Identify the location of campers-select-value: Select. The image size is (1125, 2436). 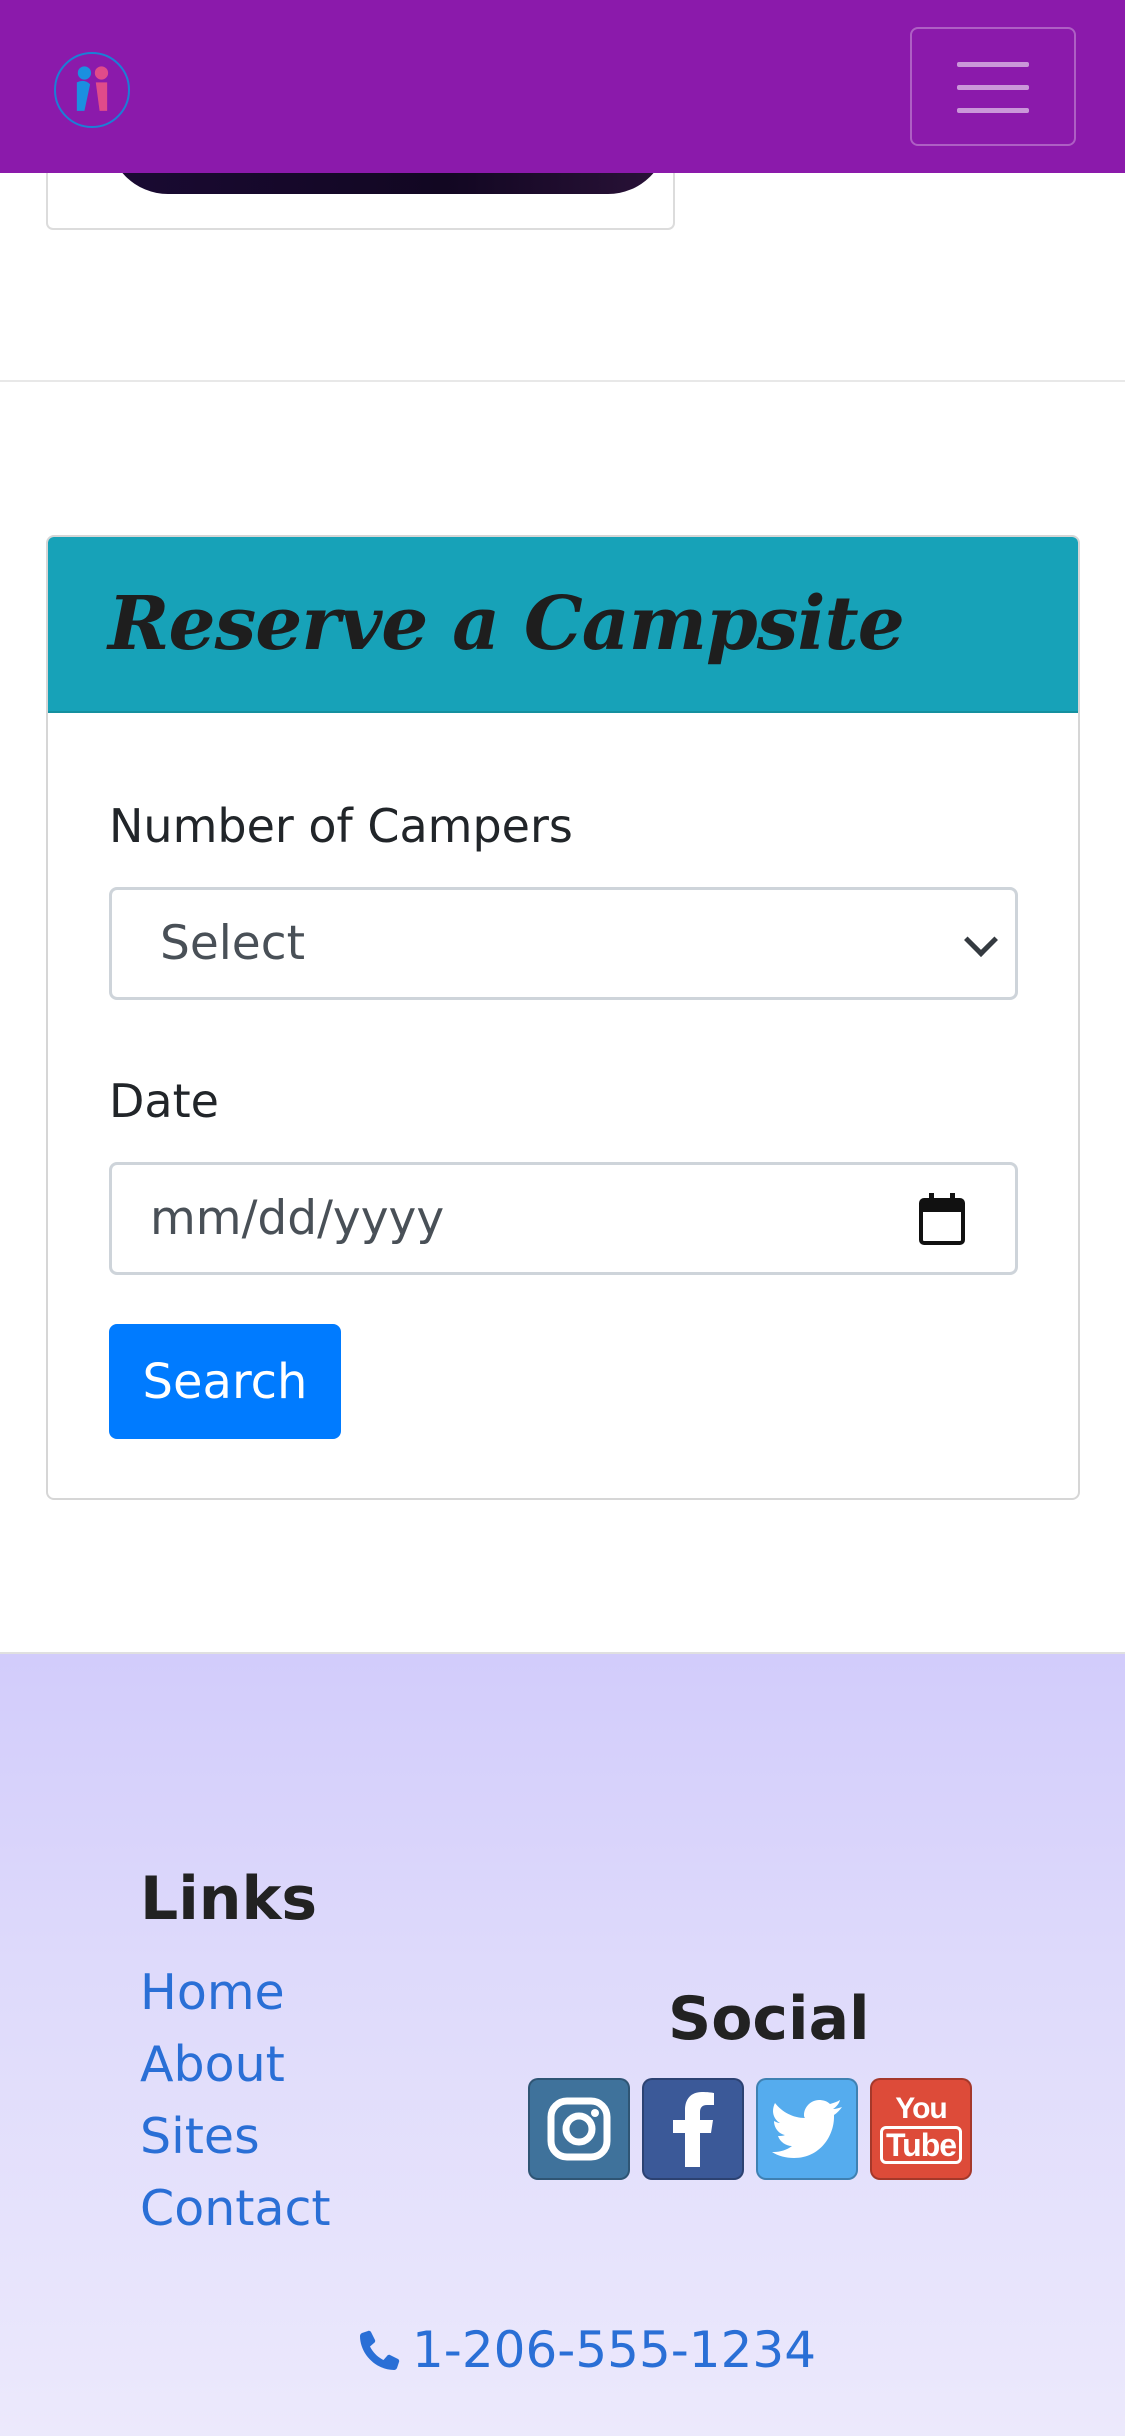
(232, 943).